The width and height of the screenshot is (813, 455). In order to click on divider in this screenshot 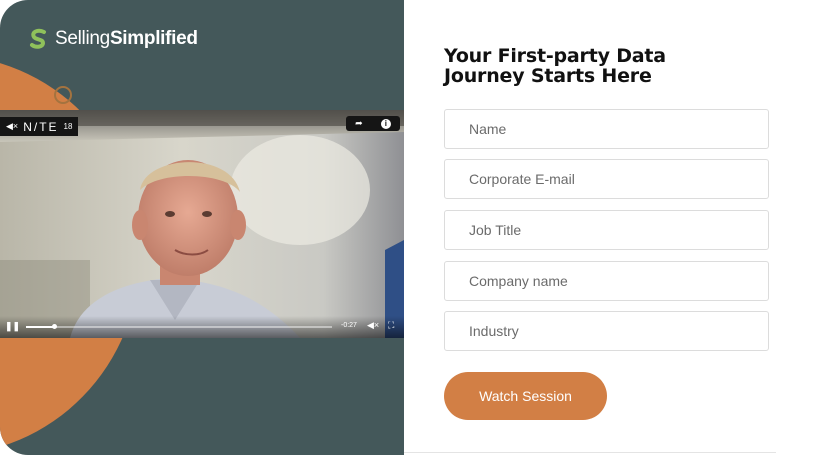, I will do `click(590, 452)`.